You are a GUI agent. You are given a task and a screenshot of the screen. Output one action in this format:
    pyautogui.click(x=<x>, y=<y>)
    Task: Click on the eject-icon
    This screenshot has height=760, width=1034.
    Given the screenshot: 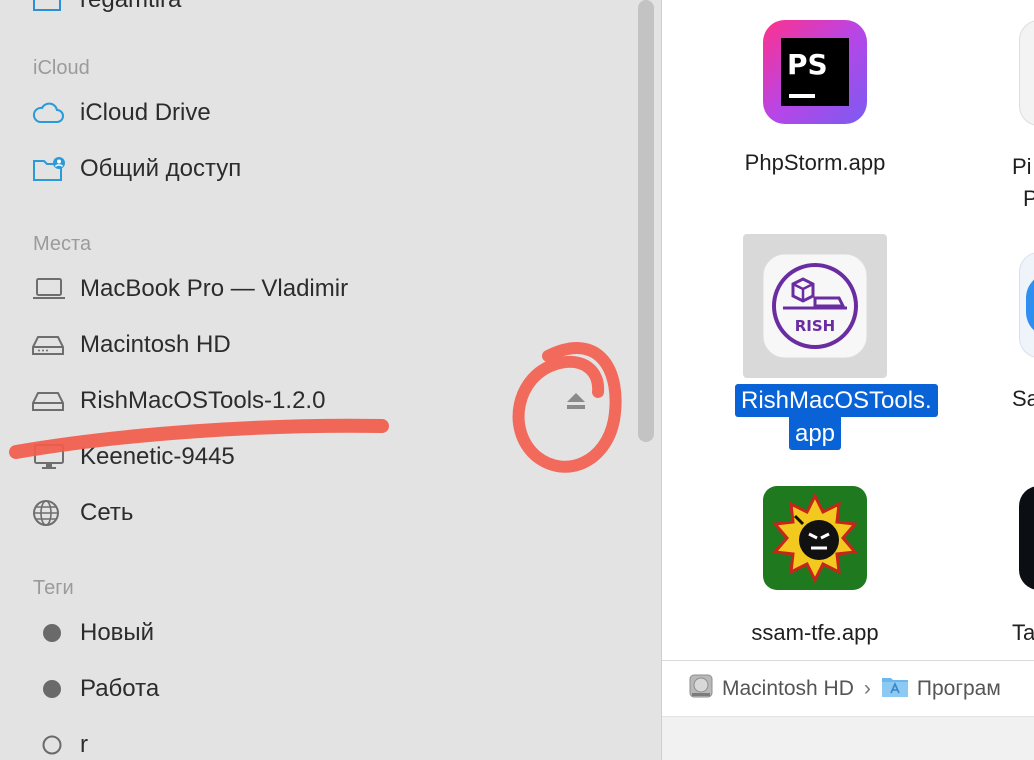 What is the action you would take?
    pyautogui.click(x=576, y=404)
    